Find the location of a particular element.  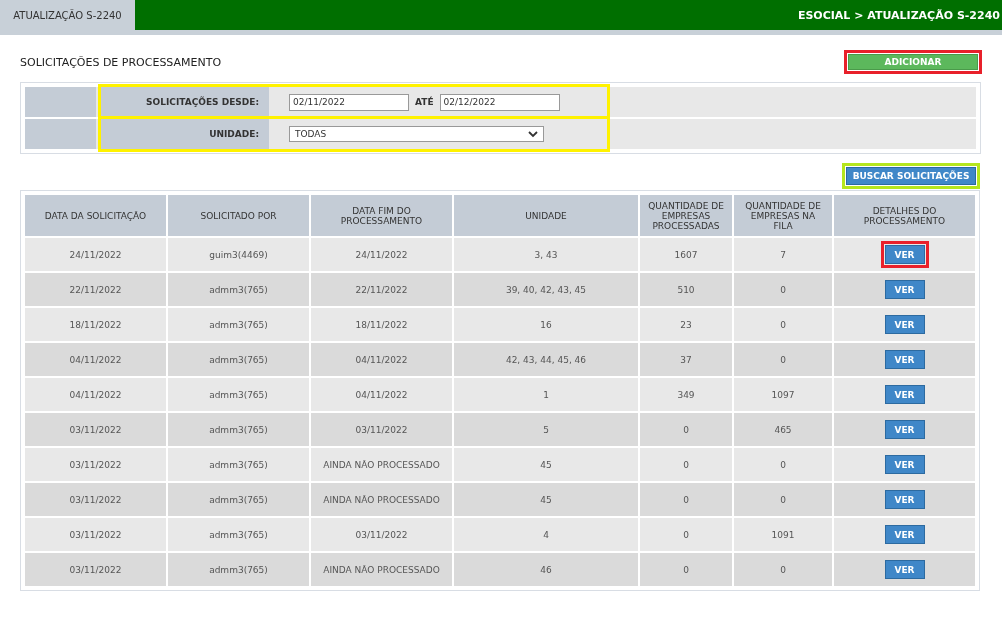

column-header: UNIDADE is located at coordinates (546, 215).